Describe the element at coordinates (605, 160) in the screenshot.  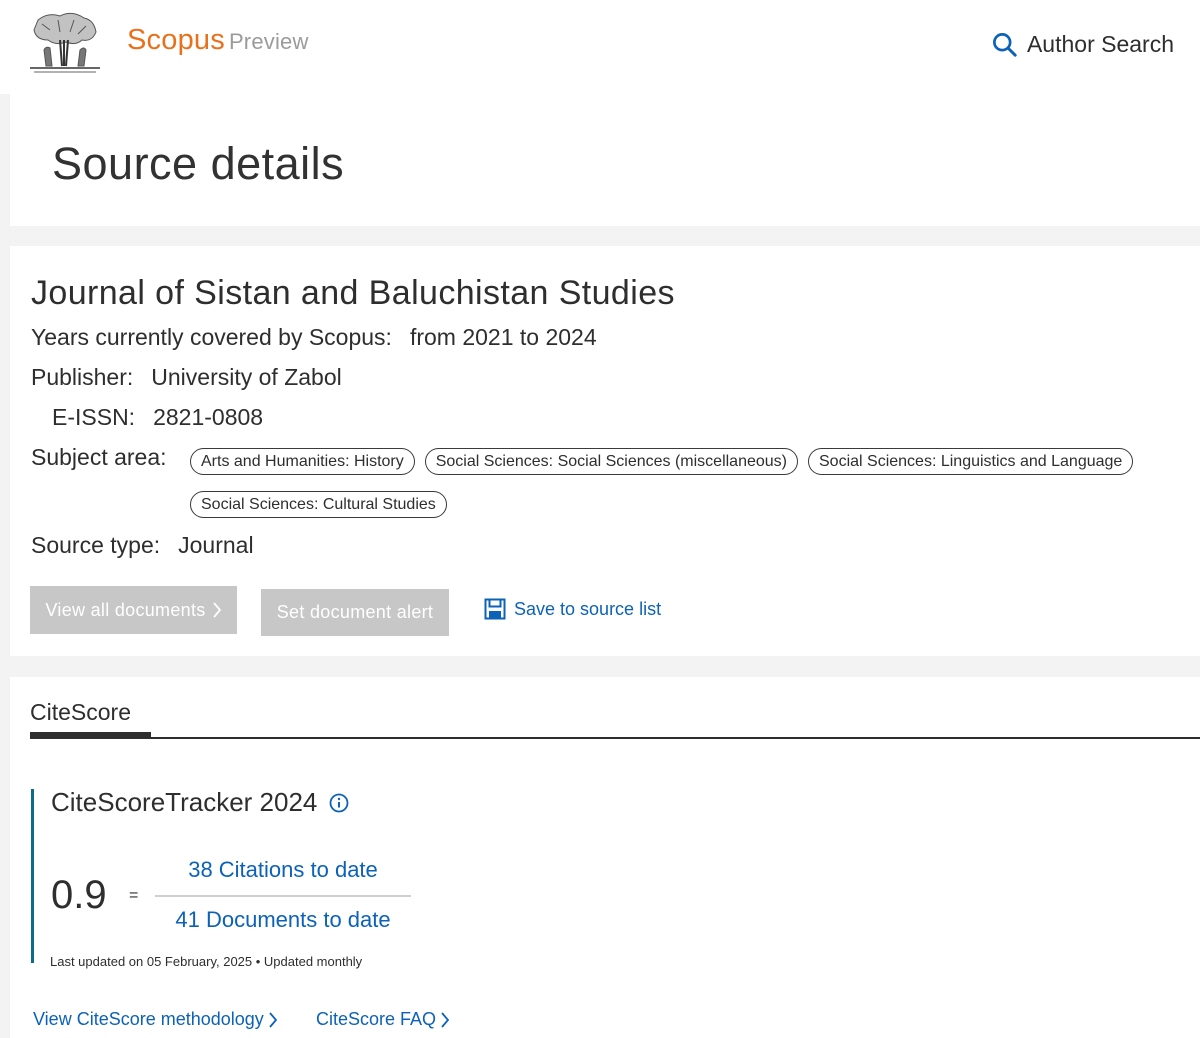
I see `page-title-panel: Source details` at that location.